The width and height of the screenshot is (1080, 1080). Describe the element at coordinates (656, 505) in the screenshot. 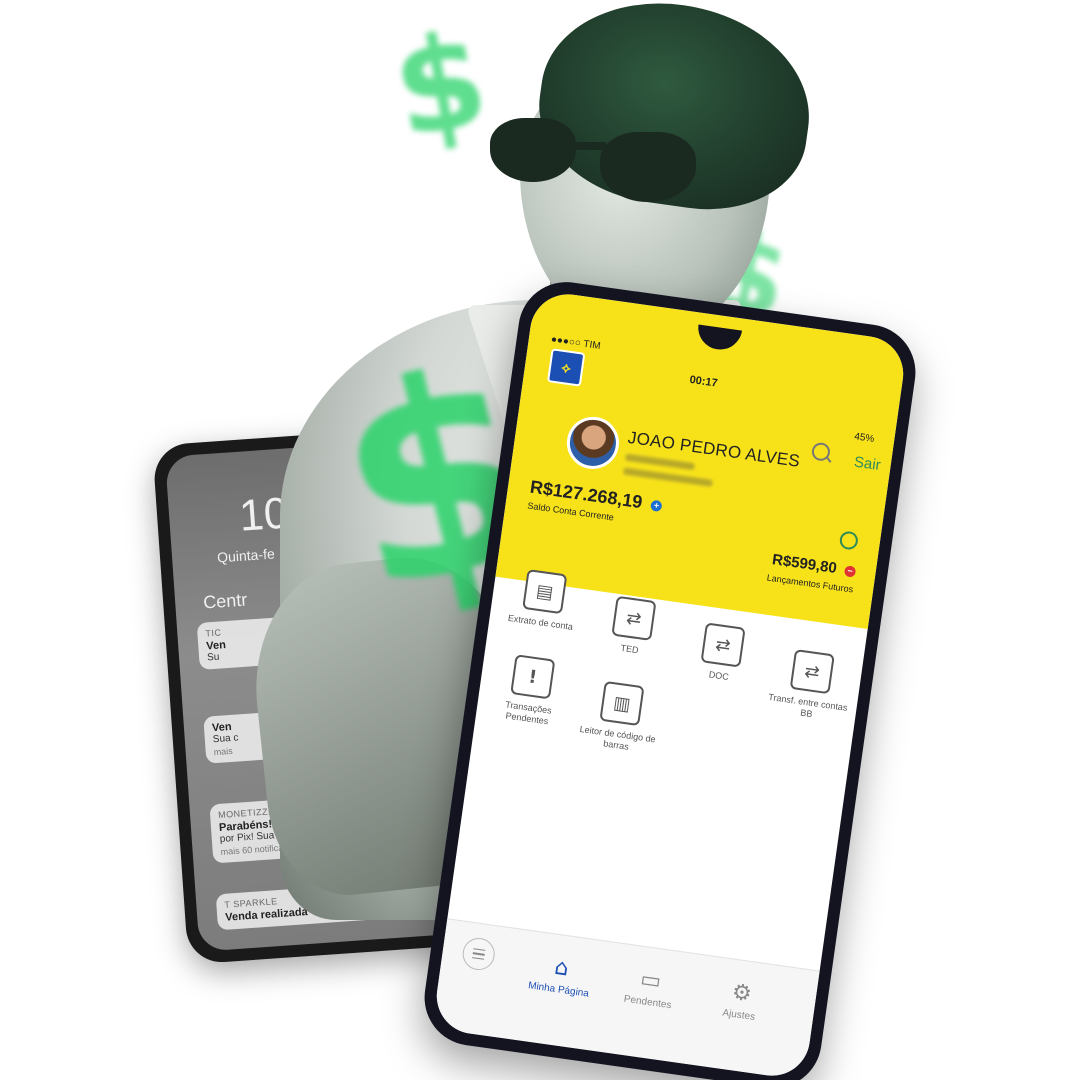

I see `plus-icon: +` at that location.